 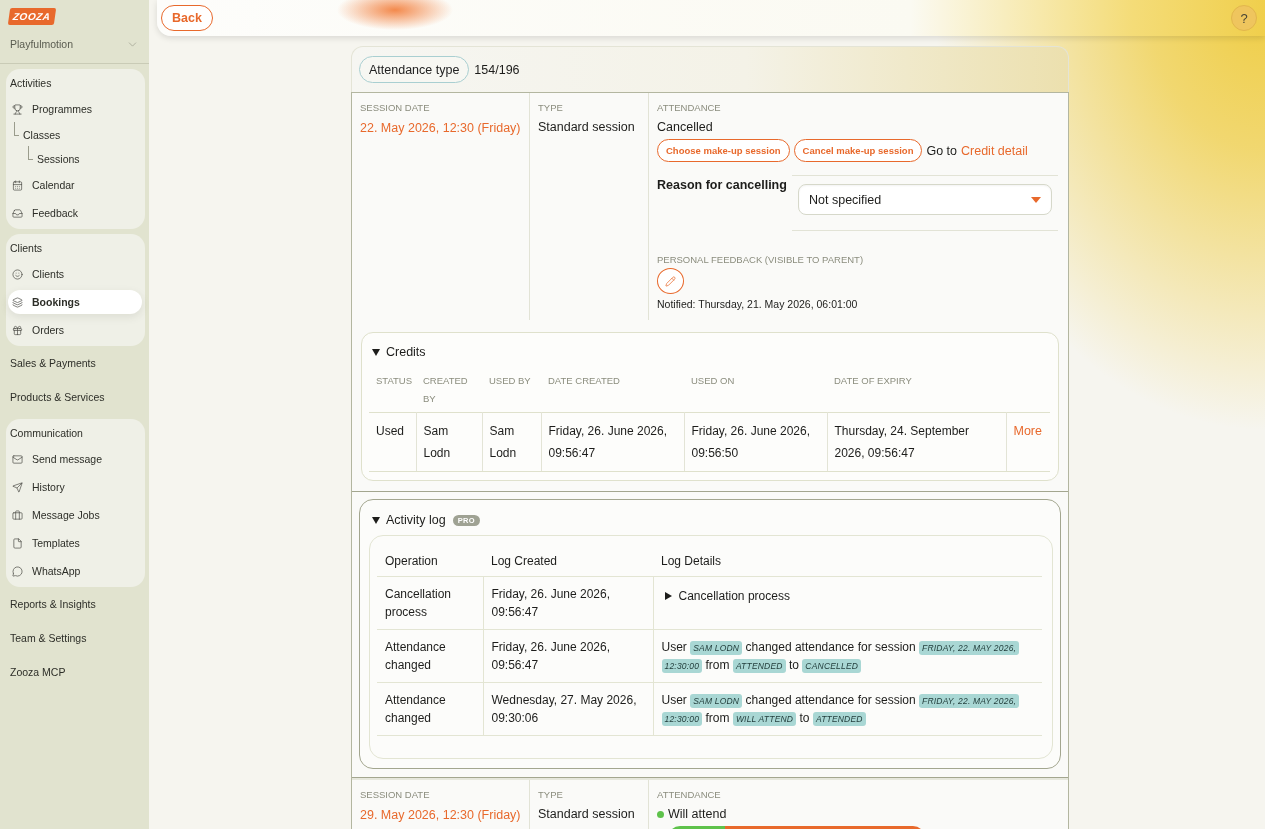 What do you see at coordinates (75, 515) in the screenshot?
I see `nav-item: Message Jobs` at bounding box center [75, 515].